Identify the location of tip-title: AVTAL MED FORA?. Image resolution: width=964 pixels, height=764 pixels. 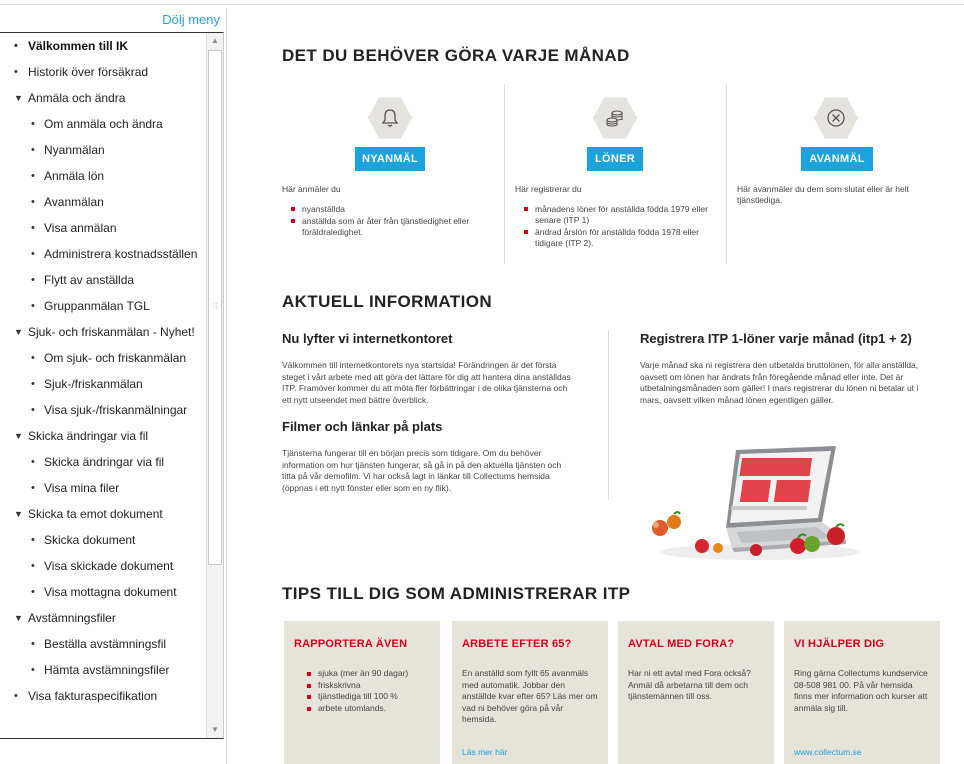
(681, 644).